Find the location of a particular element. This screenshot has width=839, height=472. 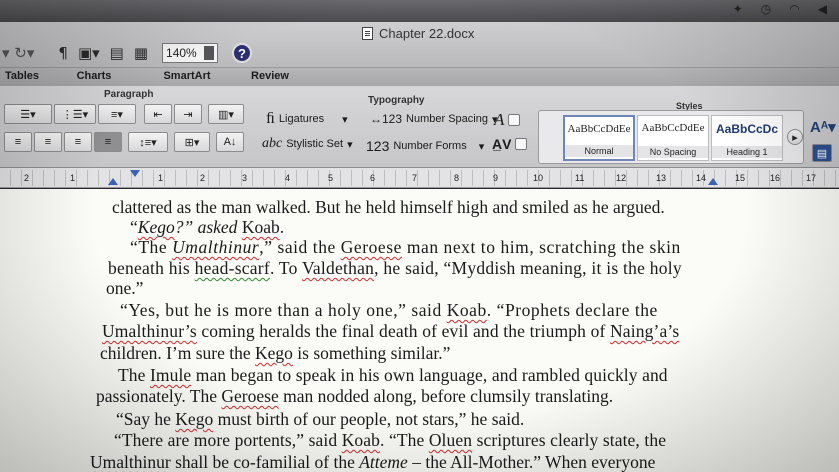

volume-icon: ◀ is located at coordinates (822, 9).